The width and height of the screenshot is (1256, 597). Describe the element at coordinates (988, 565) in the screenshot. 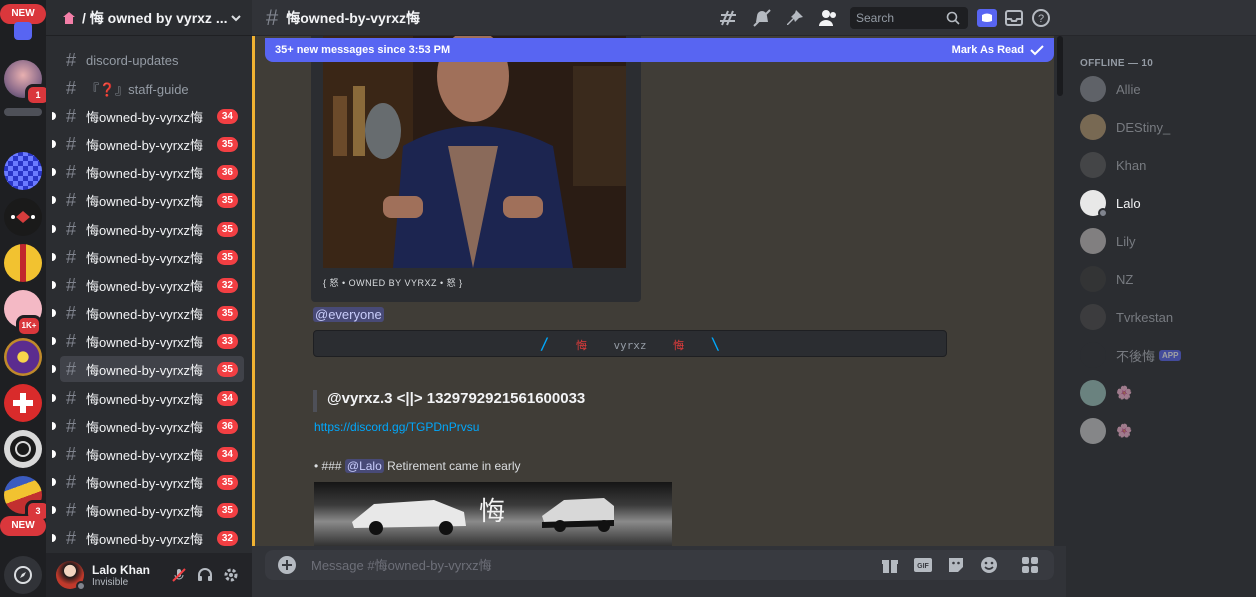

I see `emoji-button` at that location.